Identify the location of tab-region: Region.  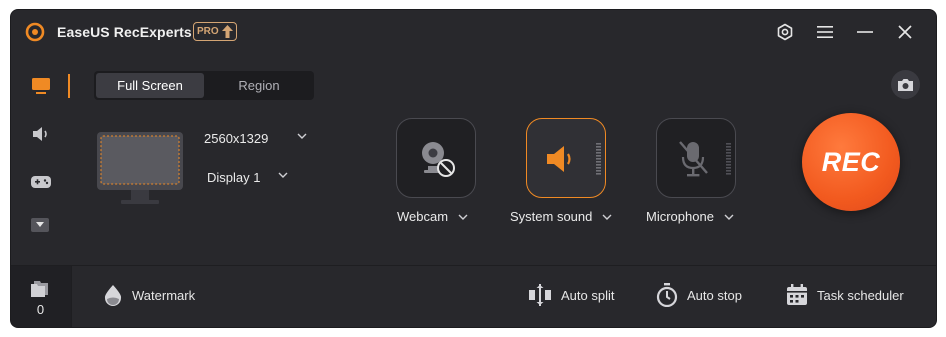
(259, 85).